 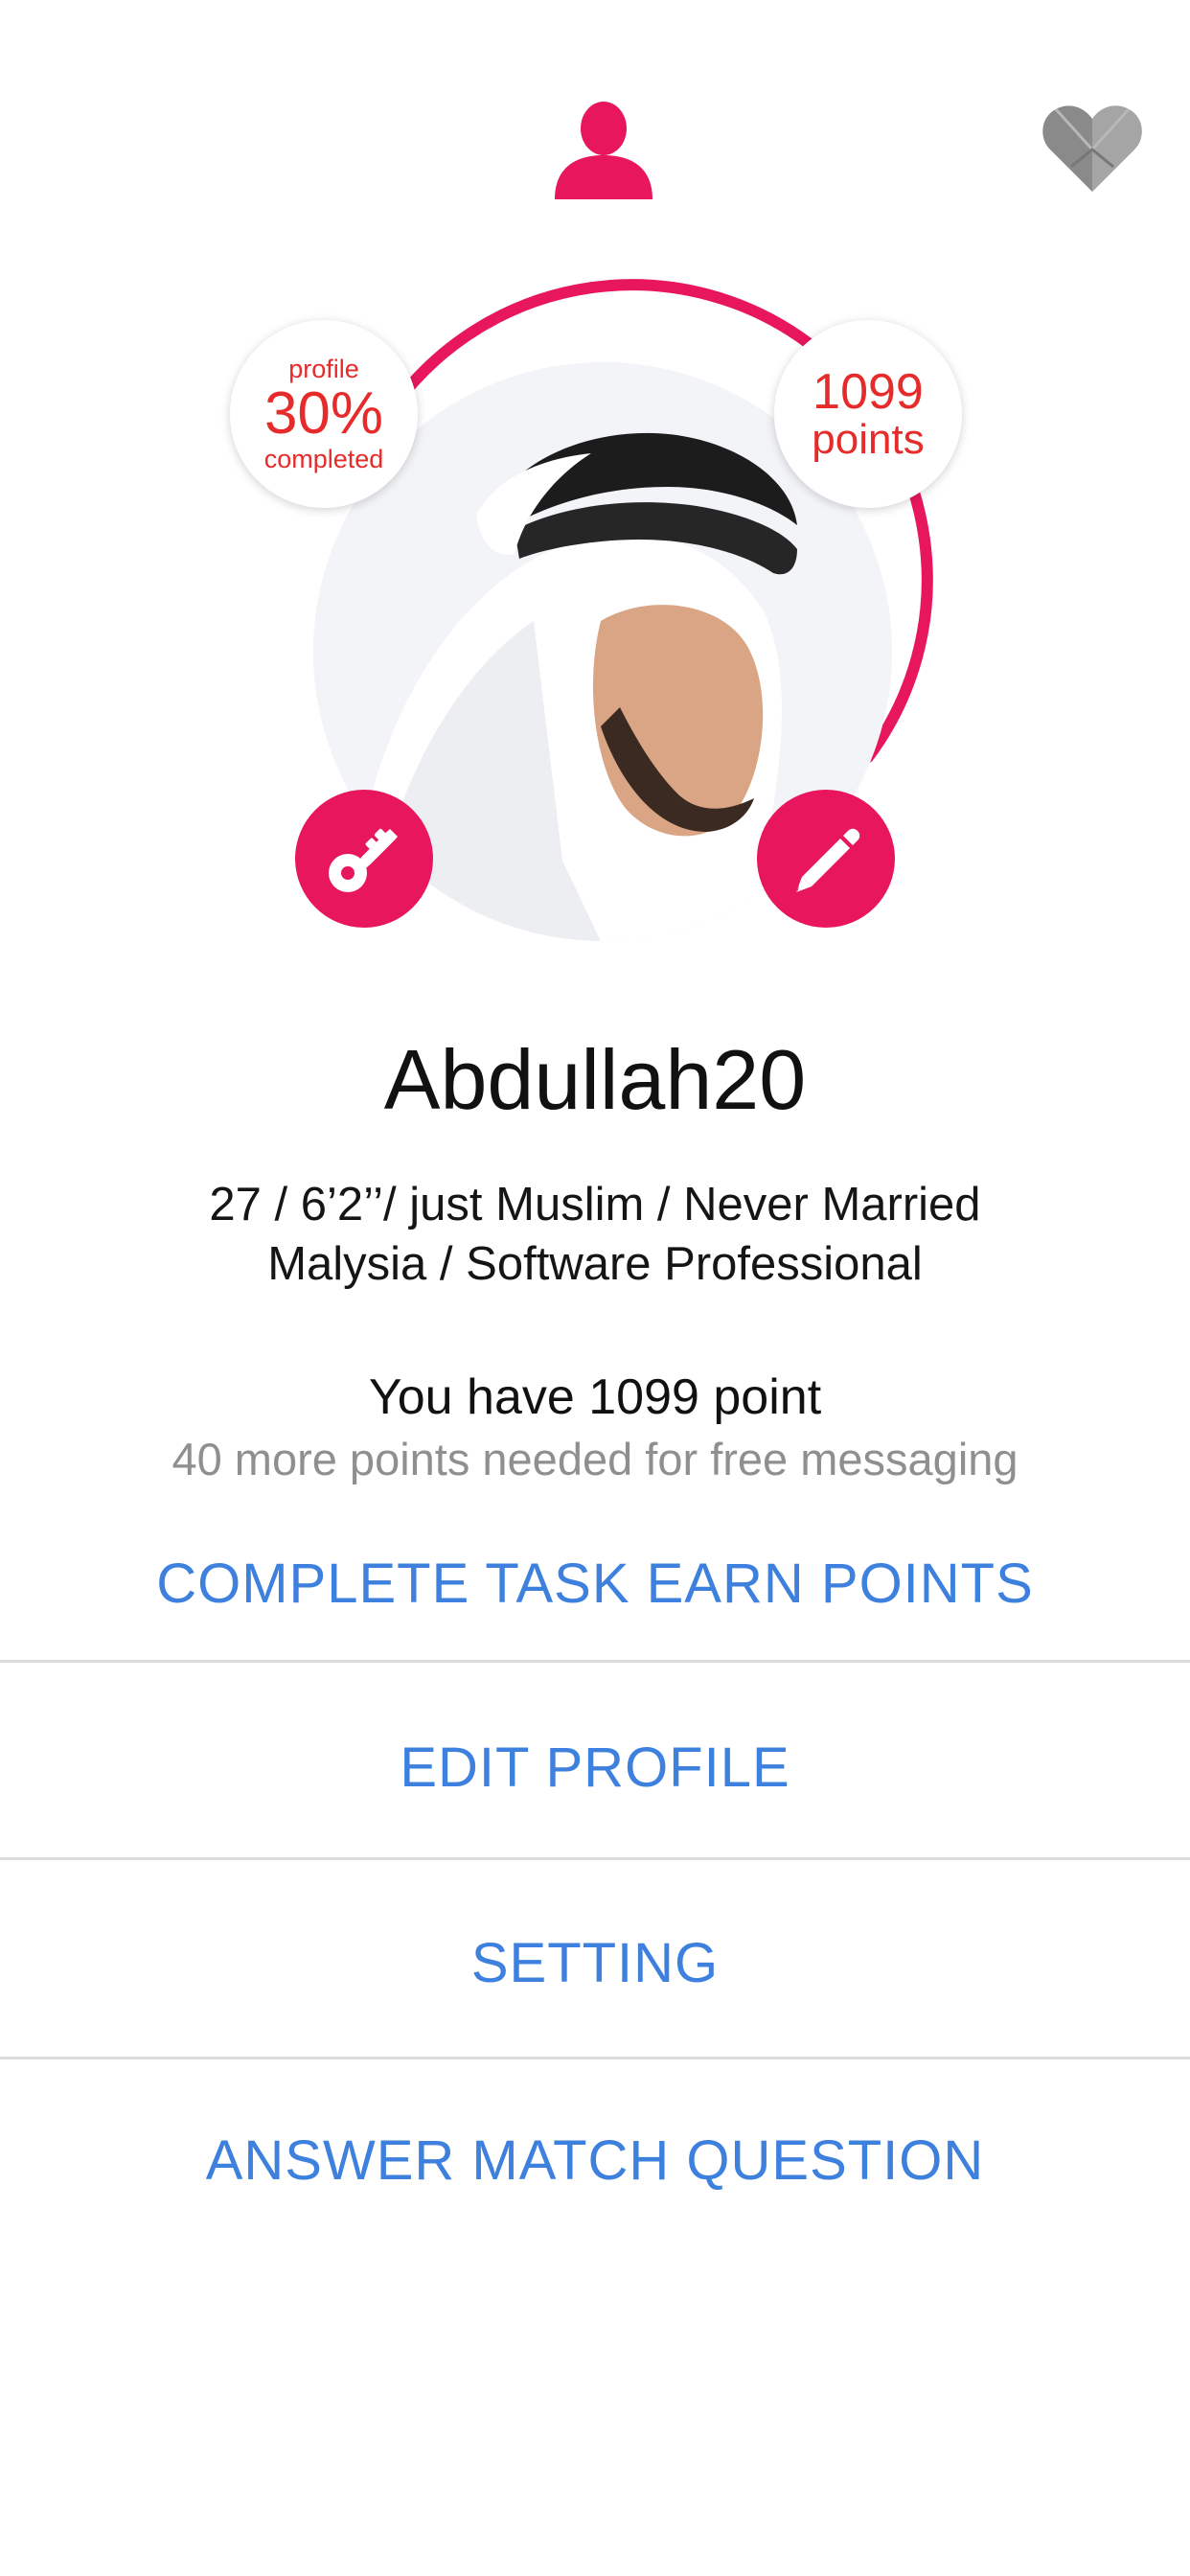 I want to click on points-badge-unit: points, so click(x=869, y=439).